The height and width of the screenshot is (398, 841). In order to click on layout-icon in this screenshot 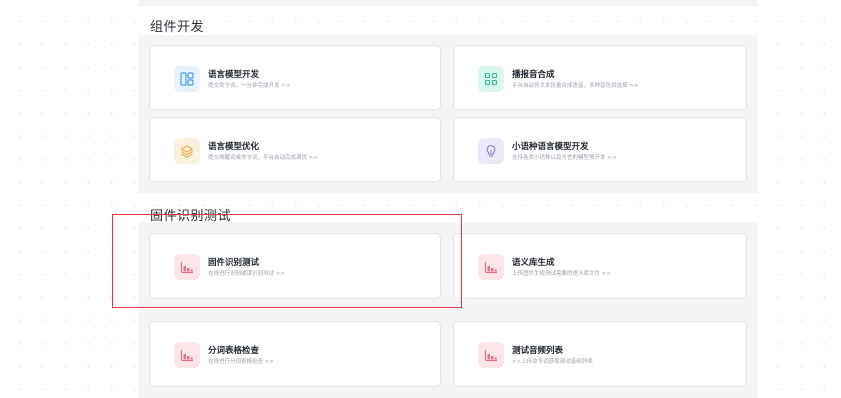, I will do `click(187, 78)`.